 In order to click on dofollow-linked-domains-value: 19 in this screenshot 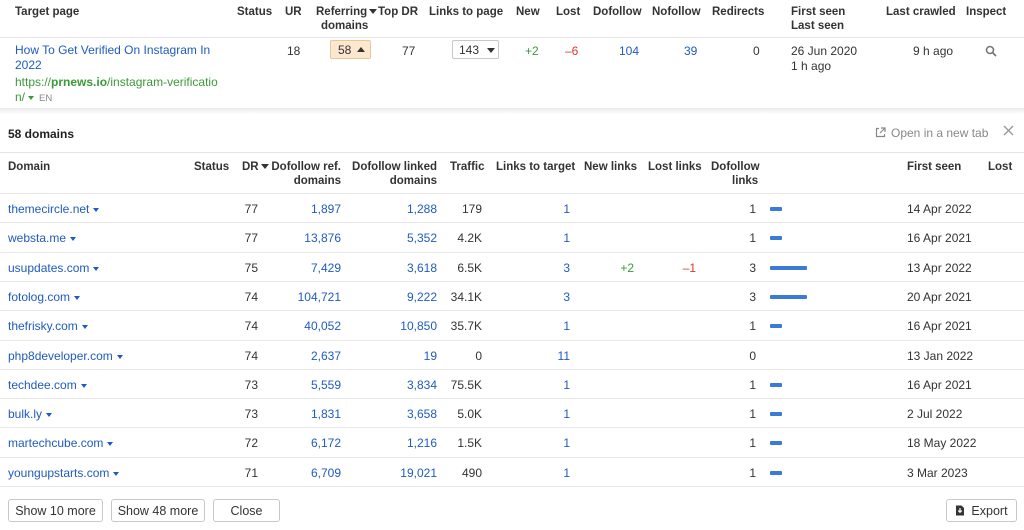, I will do `click(407, 356)`.